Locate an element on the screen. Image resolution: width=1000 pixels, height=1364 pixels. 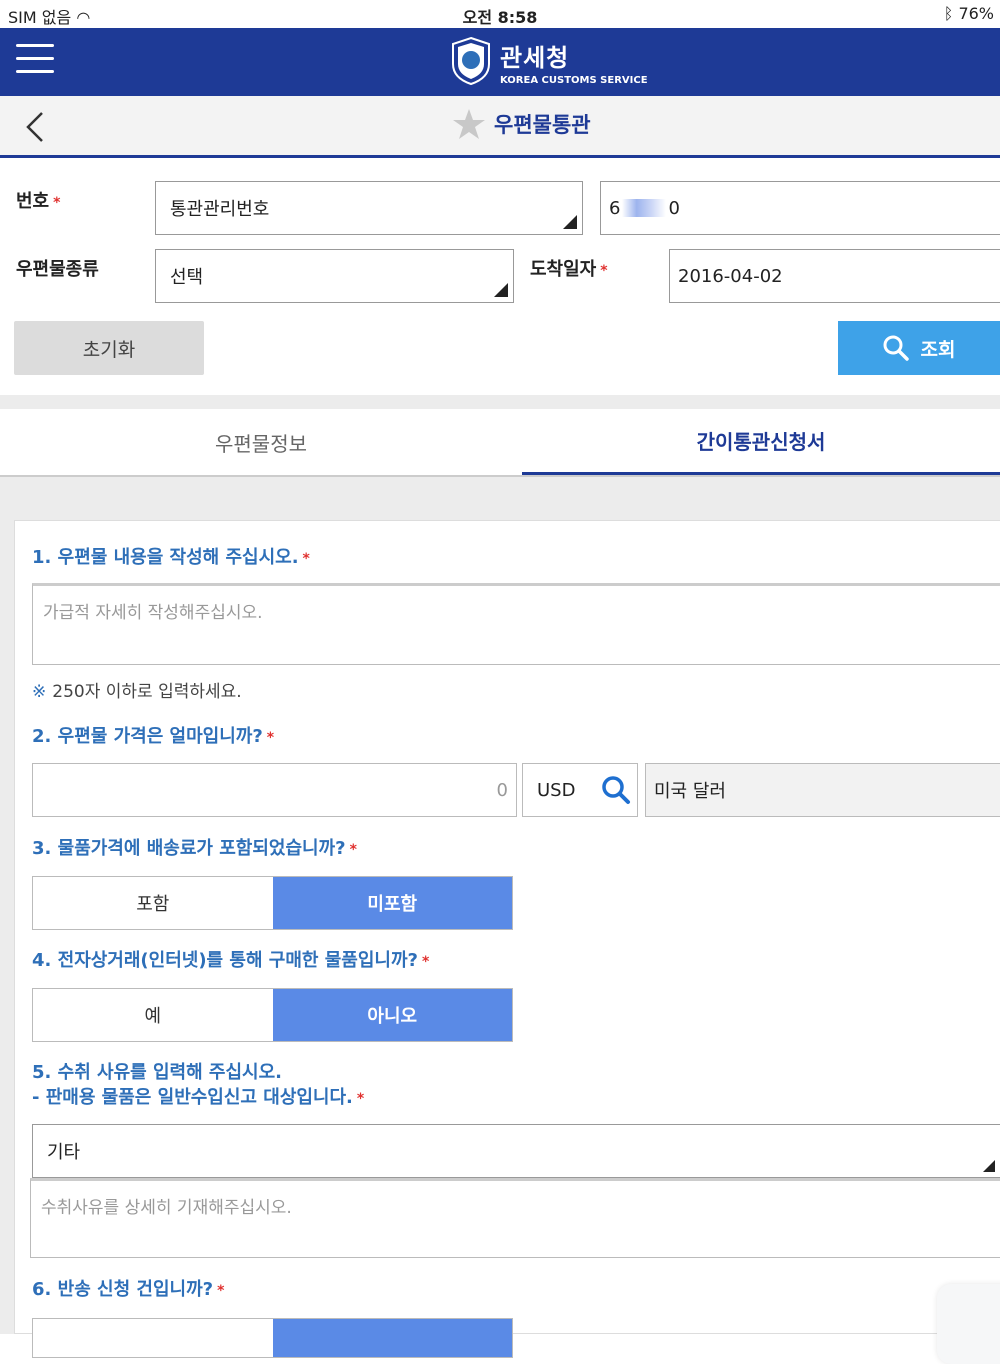
brand-subtitle: KOREA CUSTOMS SERVICE is located at coordinates (574, 80).